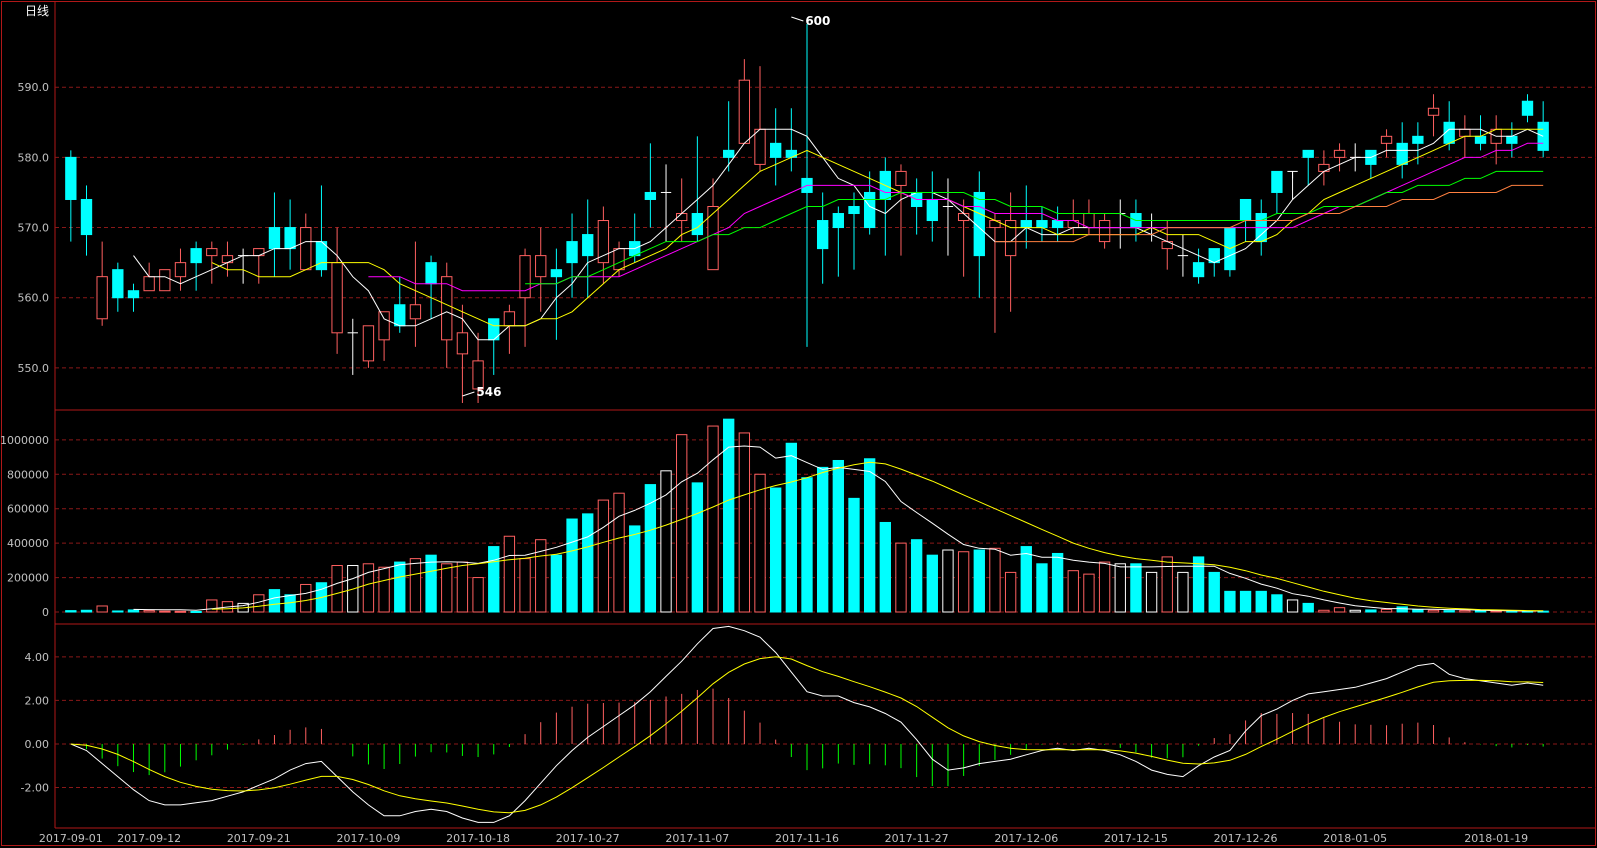 The image size is (1597, 848). I want to click on date-tick-label: 2017-11-07, so click(697, 838).